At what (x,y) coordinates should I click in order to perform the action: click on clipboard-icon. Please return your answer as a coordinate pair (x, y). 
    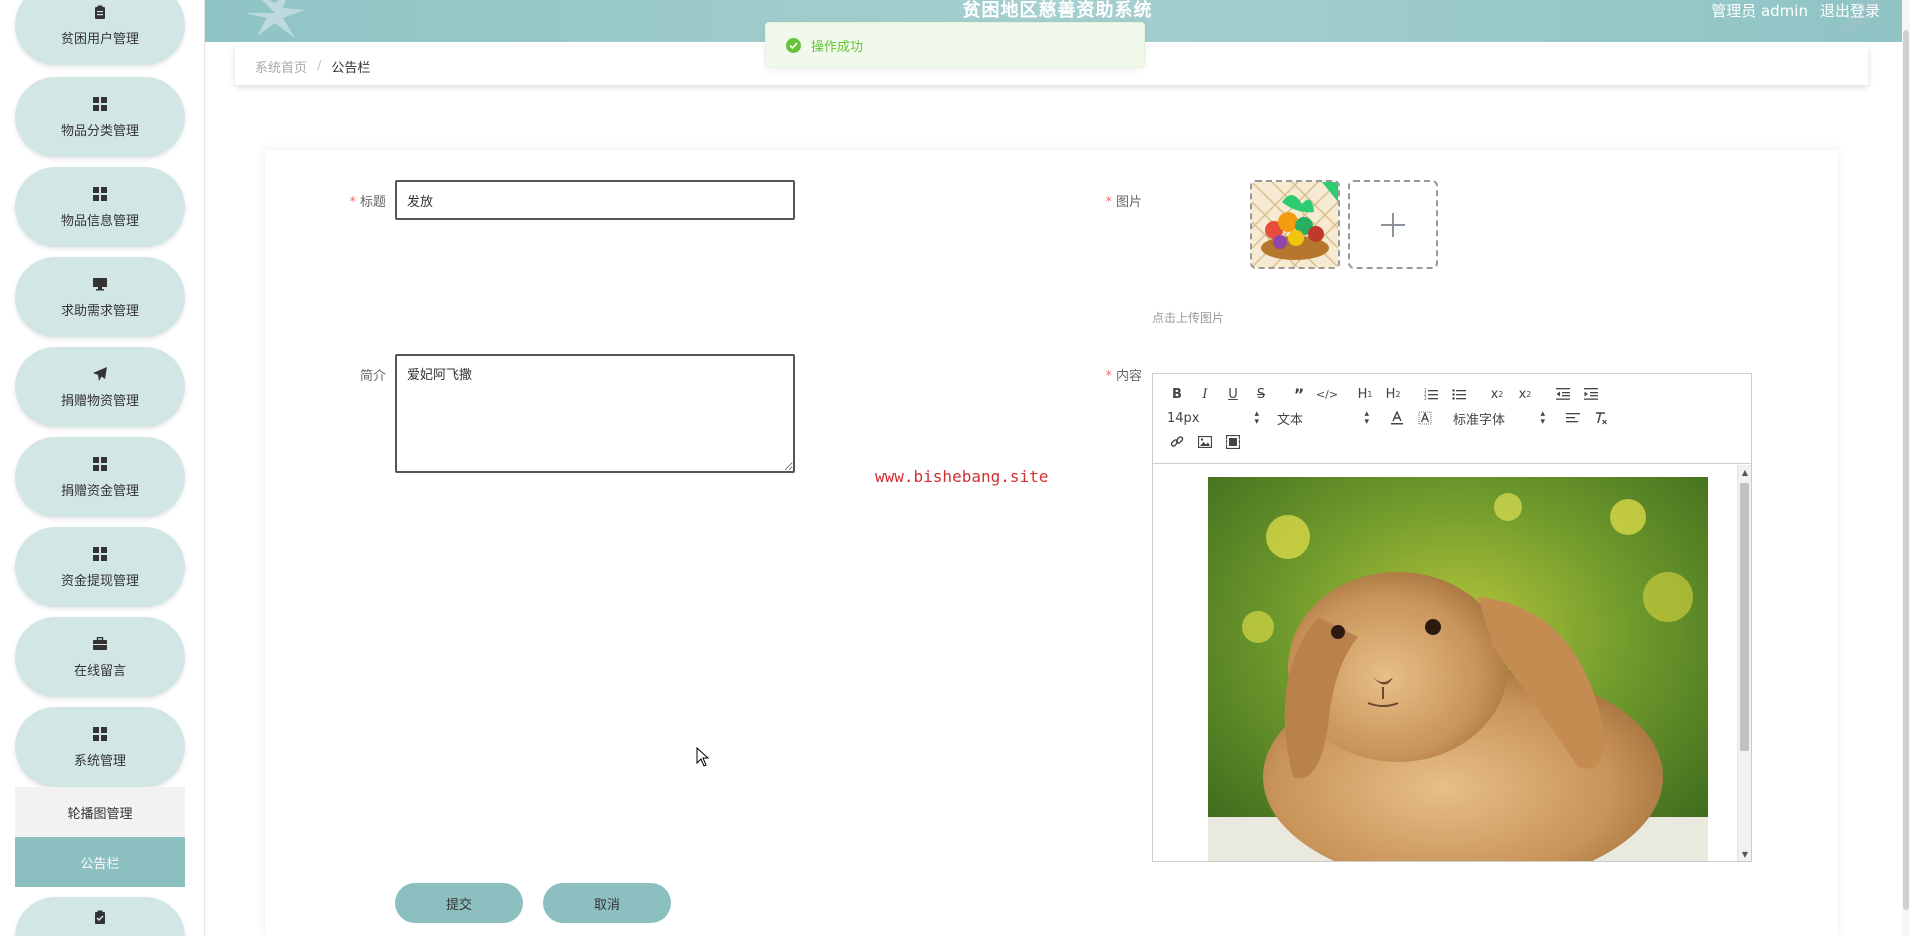
    Looking at the image, I should click on (100, 12).